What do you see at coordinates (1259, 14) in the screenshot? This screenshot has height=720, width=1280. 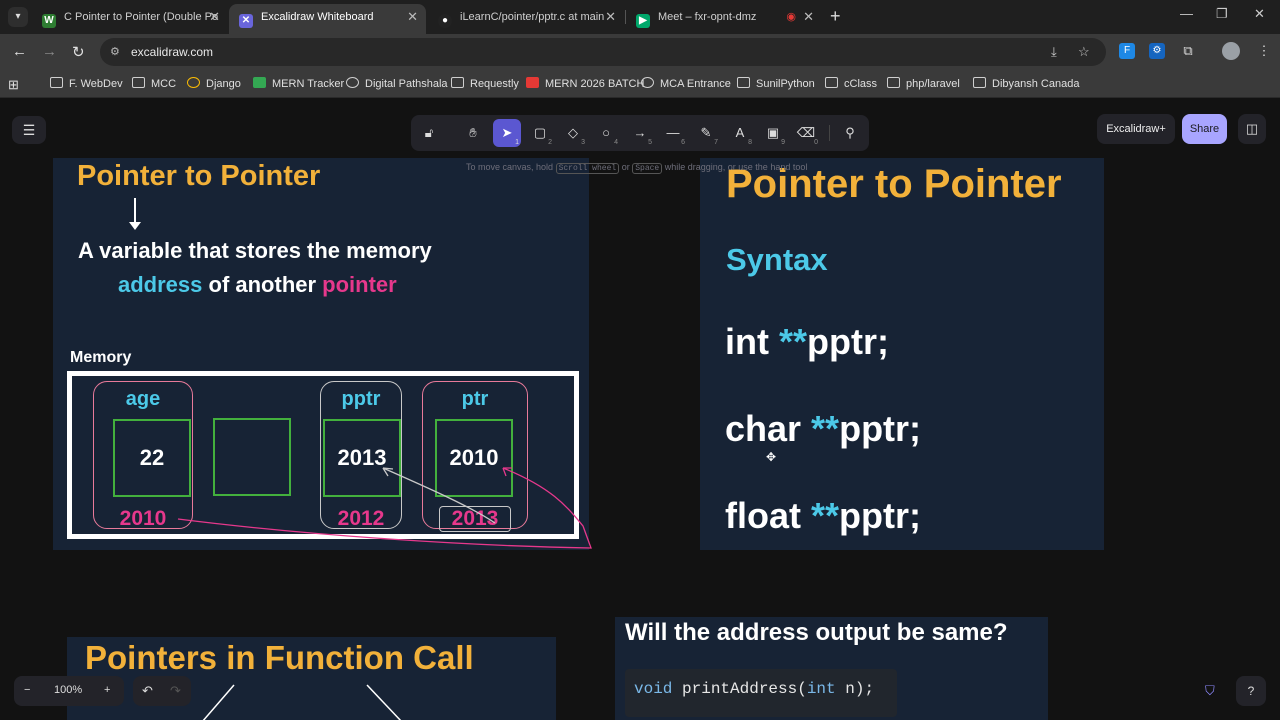 I see `close-window-icon: ✕` at bounding box center [1259, 14].